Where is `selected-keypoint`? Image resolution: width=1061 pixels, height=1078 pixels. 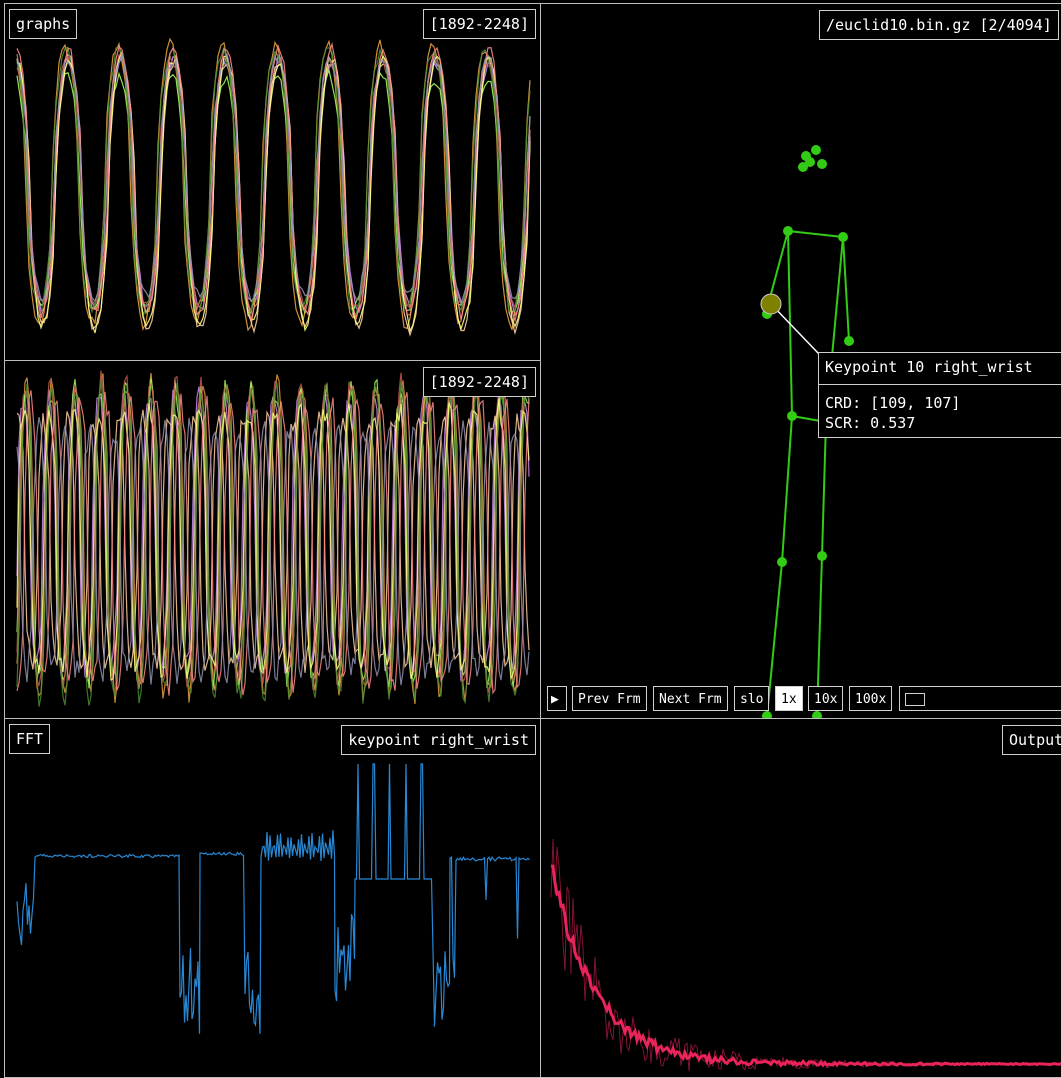 selected-keypoint is located at coordinates (771, 304).